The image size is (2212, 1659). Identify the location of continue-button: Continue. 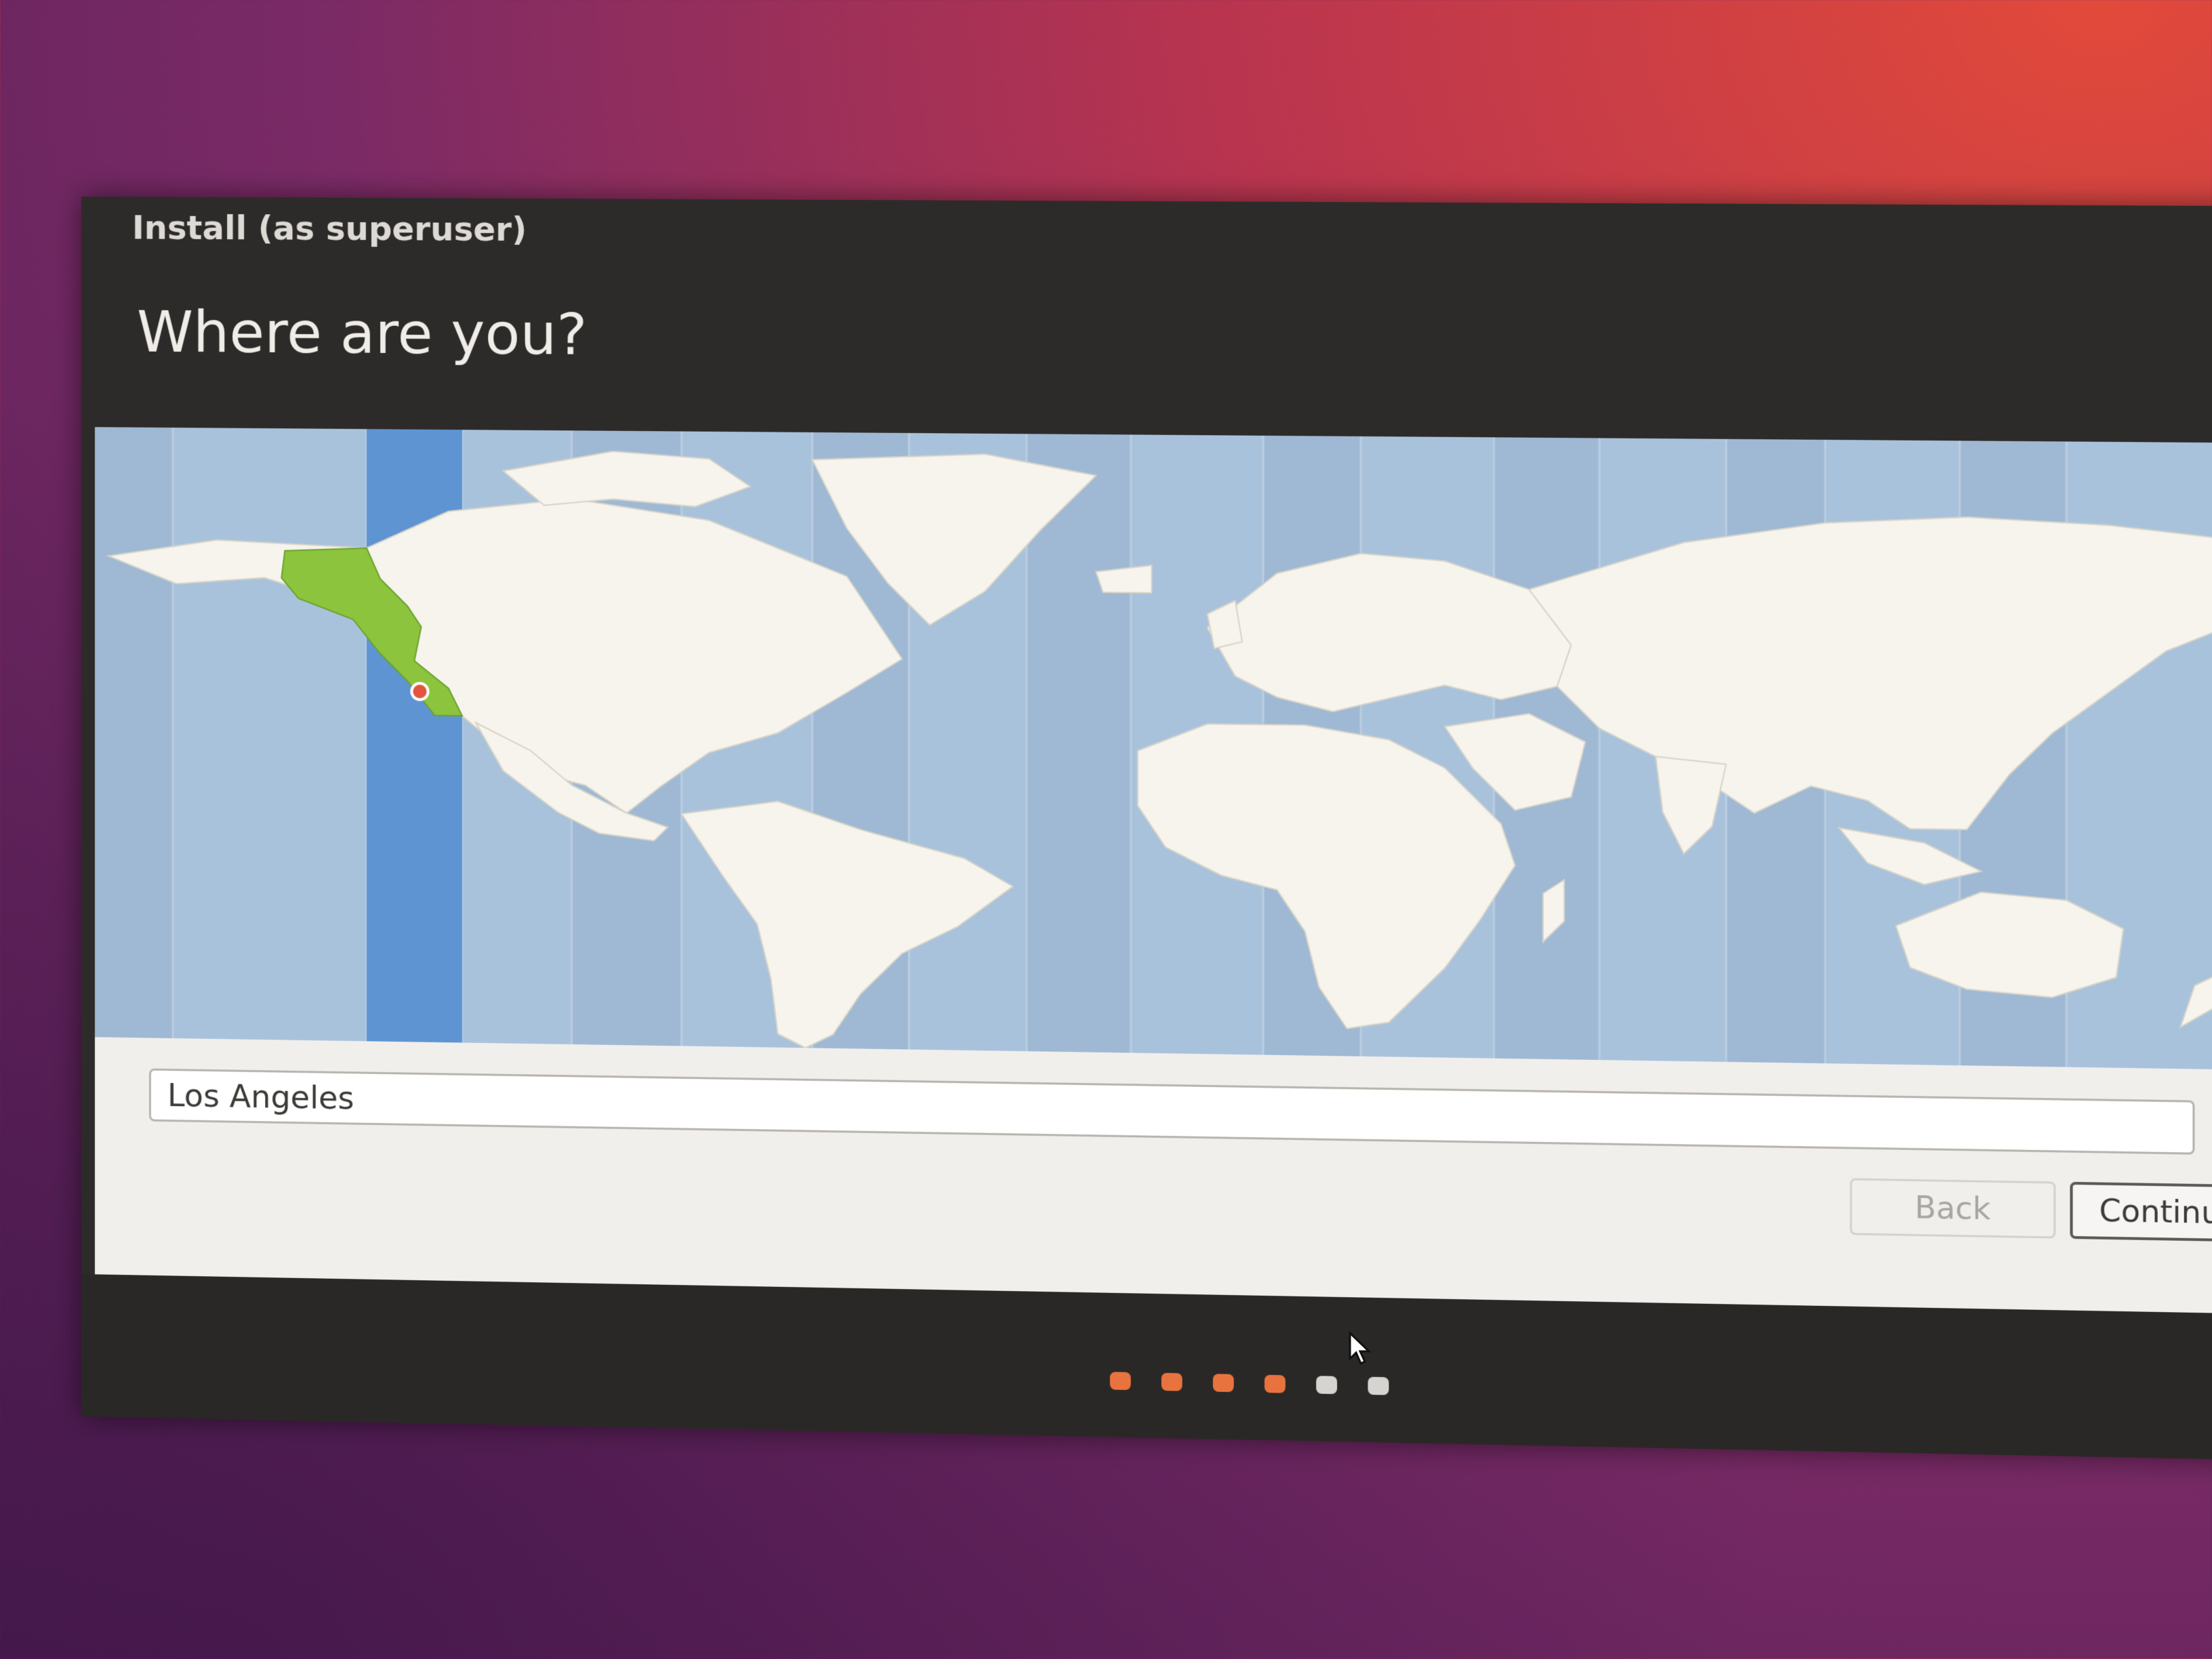
(2141, 1212).